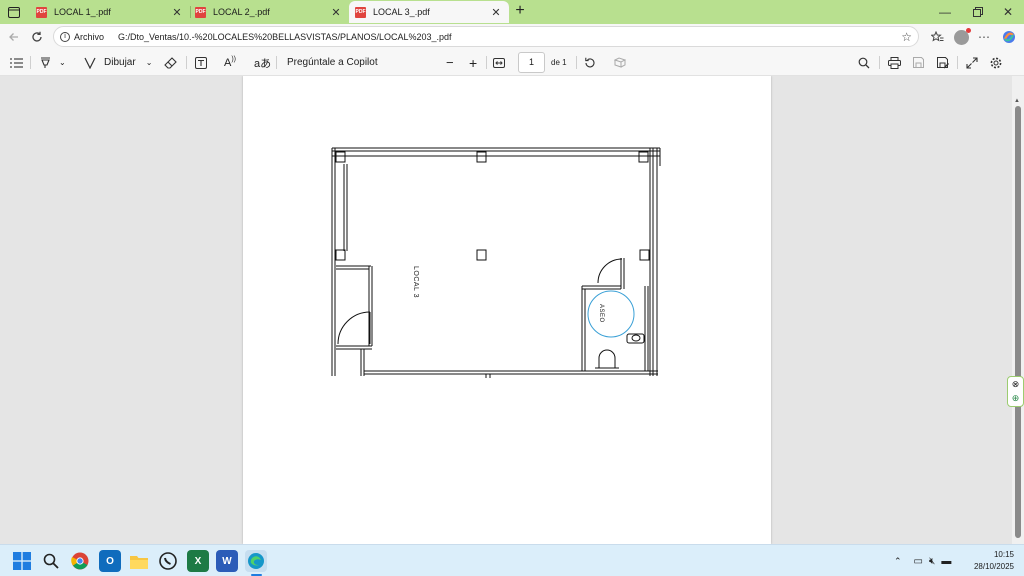 This screenshot has width=1024, height=576. Describe the element at coordinates (16, 62) in the screenshot. I see `contents-list-icon` at that location.